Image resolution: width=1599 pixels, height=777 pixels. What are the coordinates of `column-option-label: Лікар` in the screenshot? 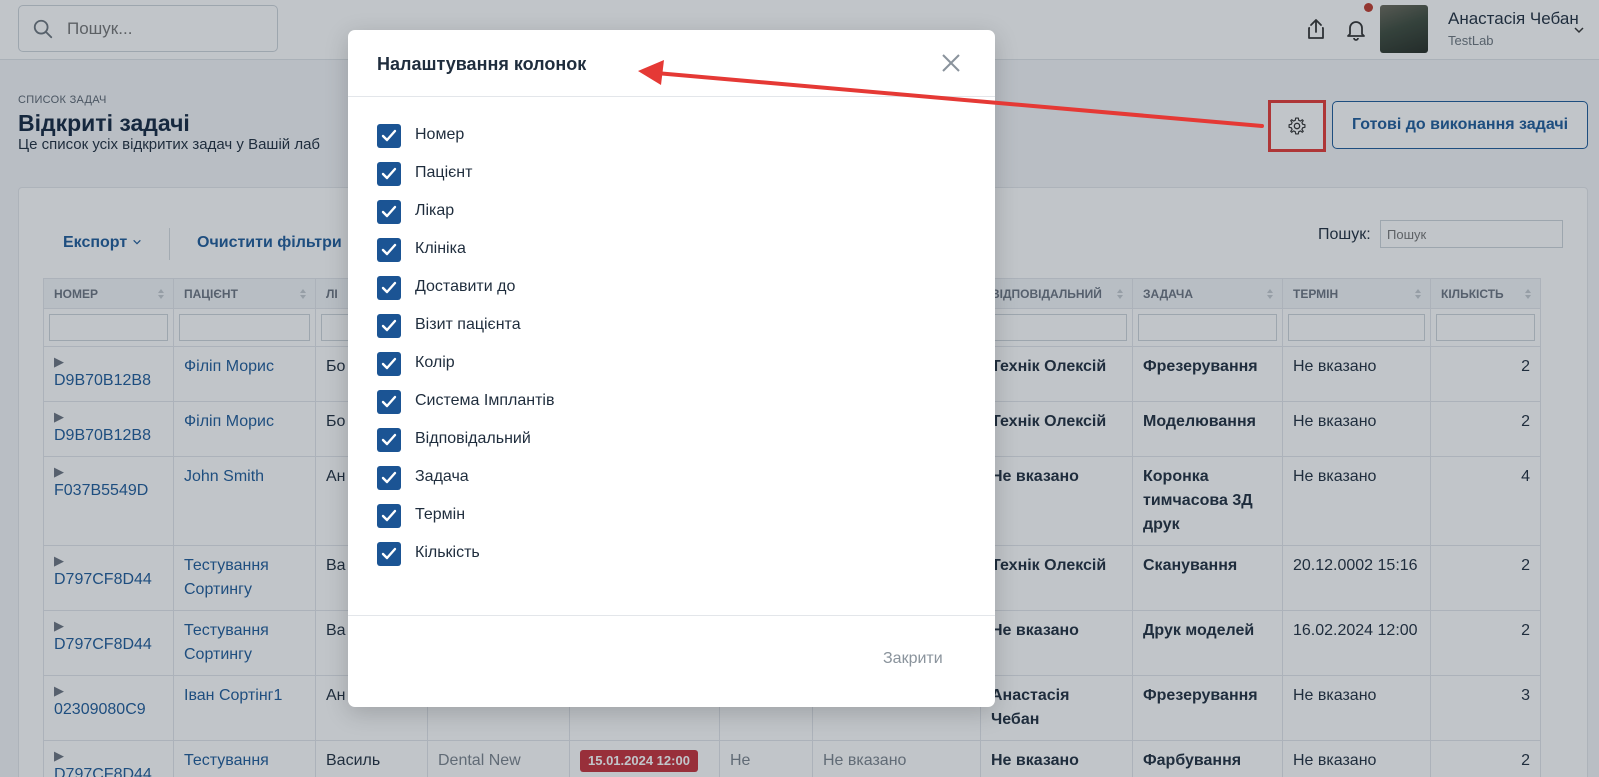 It's located at (435, 210).